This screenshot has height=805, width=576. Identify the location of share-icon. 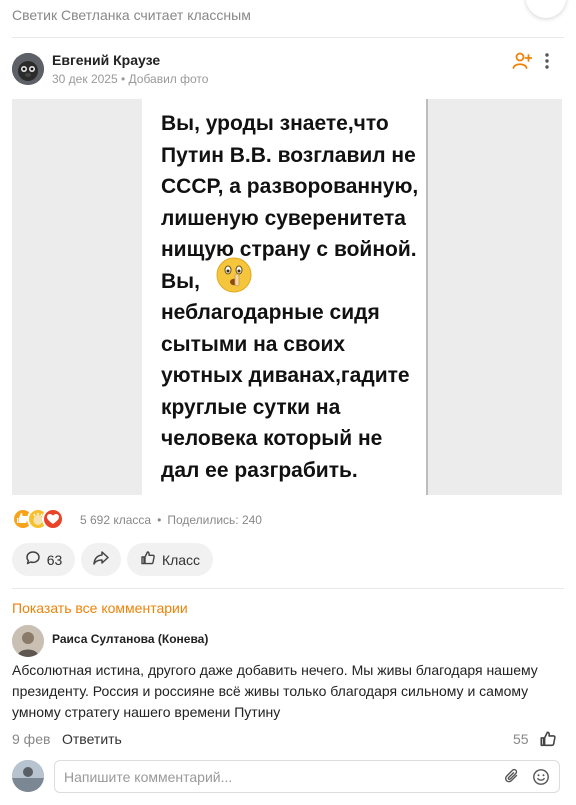
(101, 559).